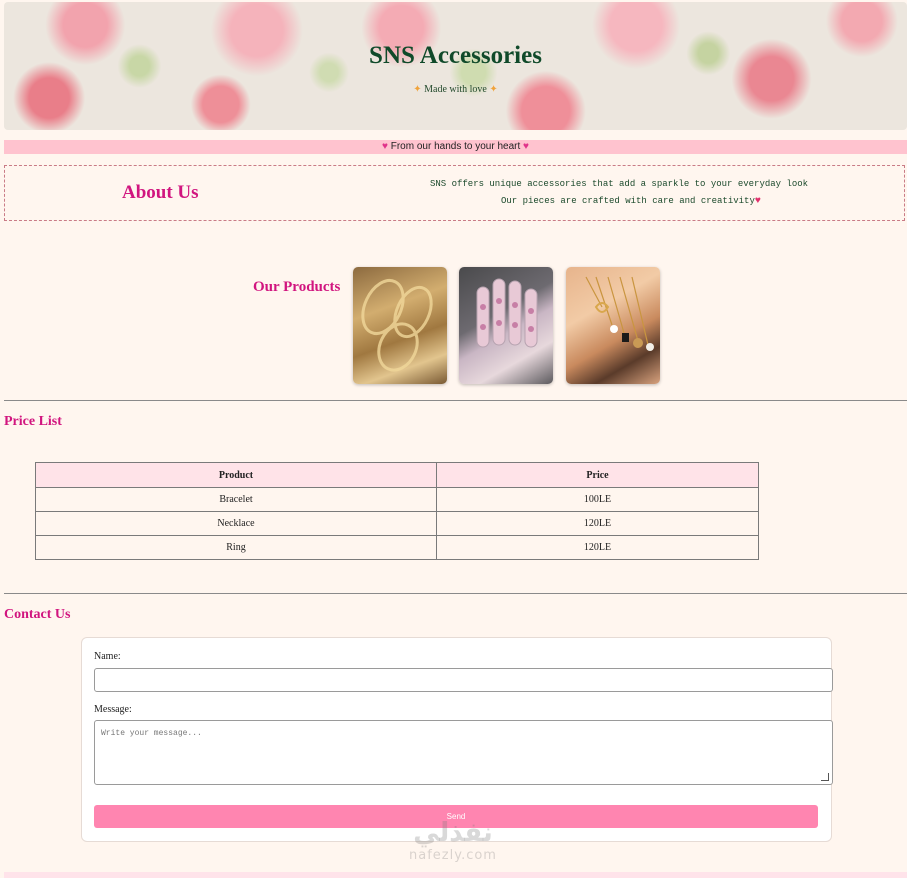 The width and height of the screenshot is (907, 878). I want to click on contact-title: Contact Us, so click(37, 614).